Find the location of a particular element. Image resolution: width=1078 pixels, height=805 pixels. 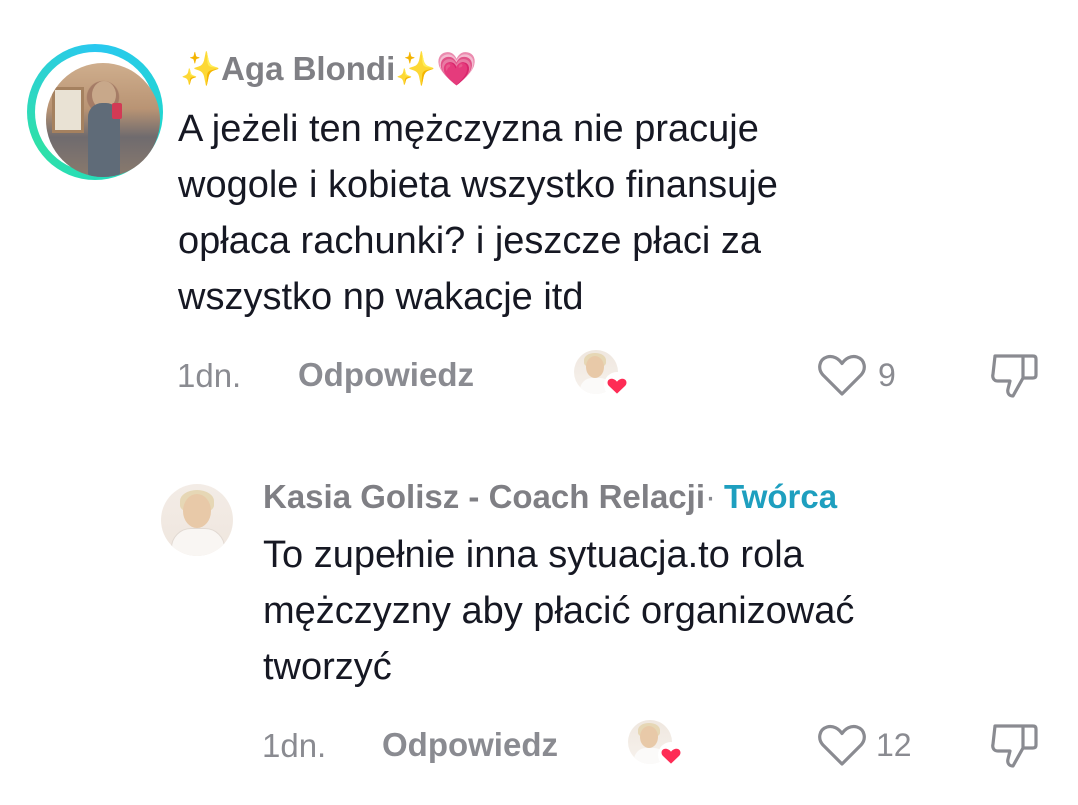

window-shape is located at coordinates (68, 110).